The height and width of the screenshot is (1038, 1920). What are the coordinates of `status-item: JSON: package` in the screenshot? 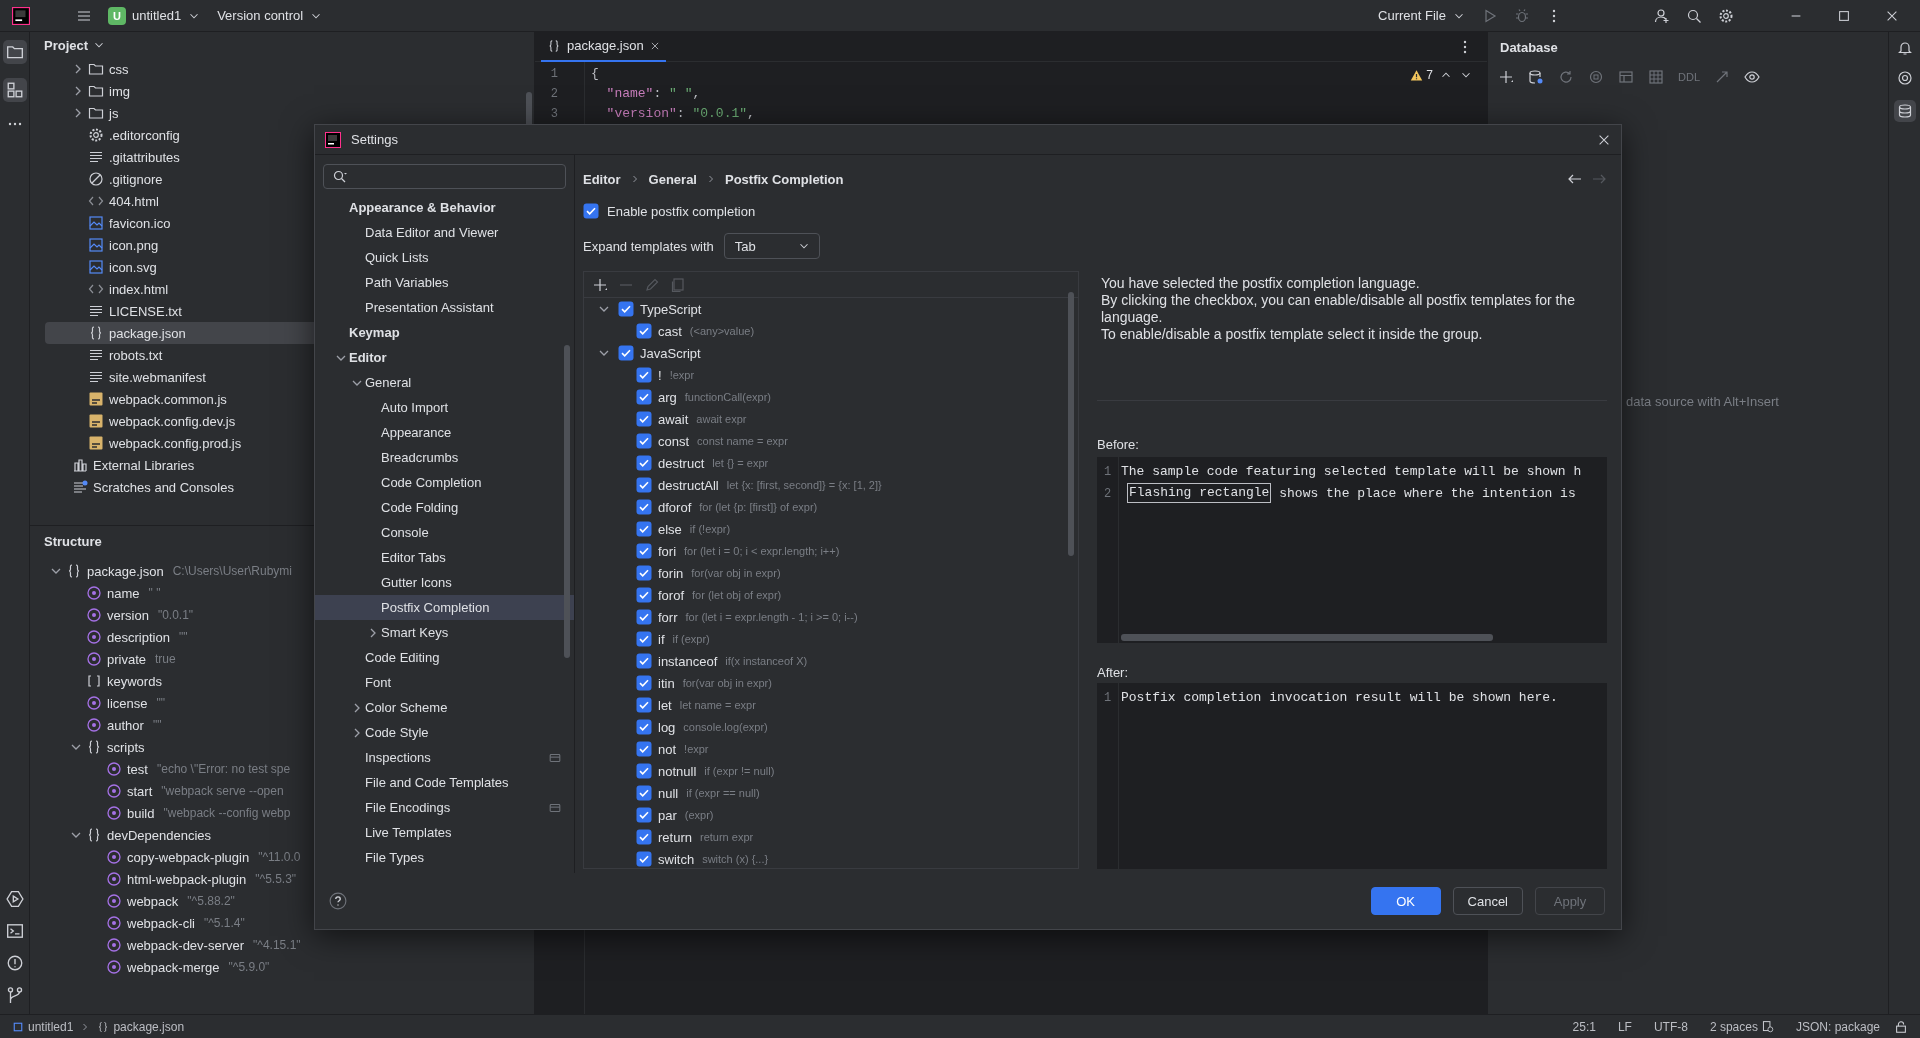 It's located at (1837, 1026).